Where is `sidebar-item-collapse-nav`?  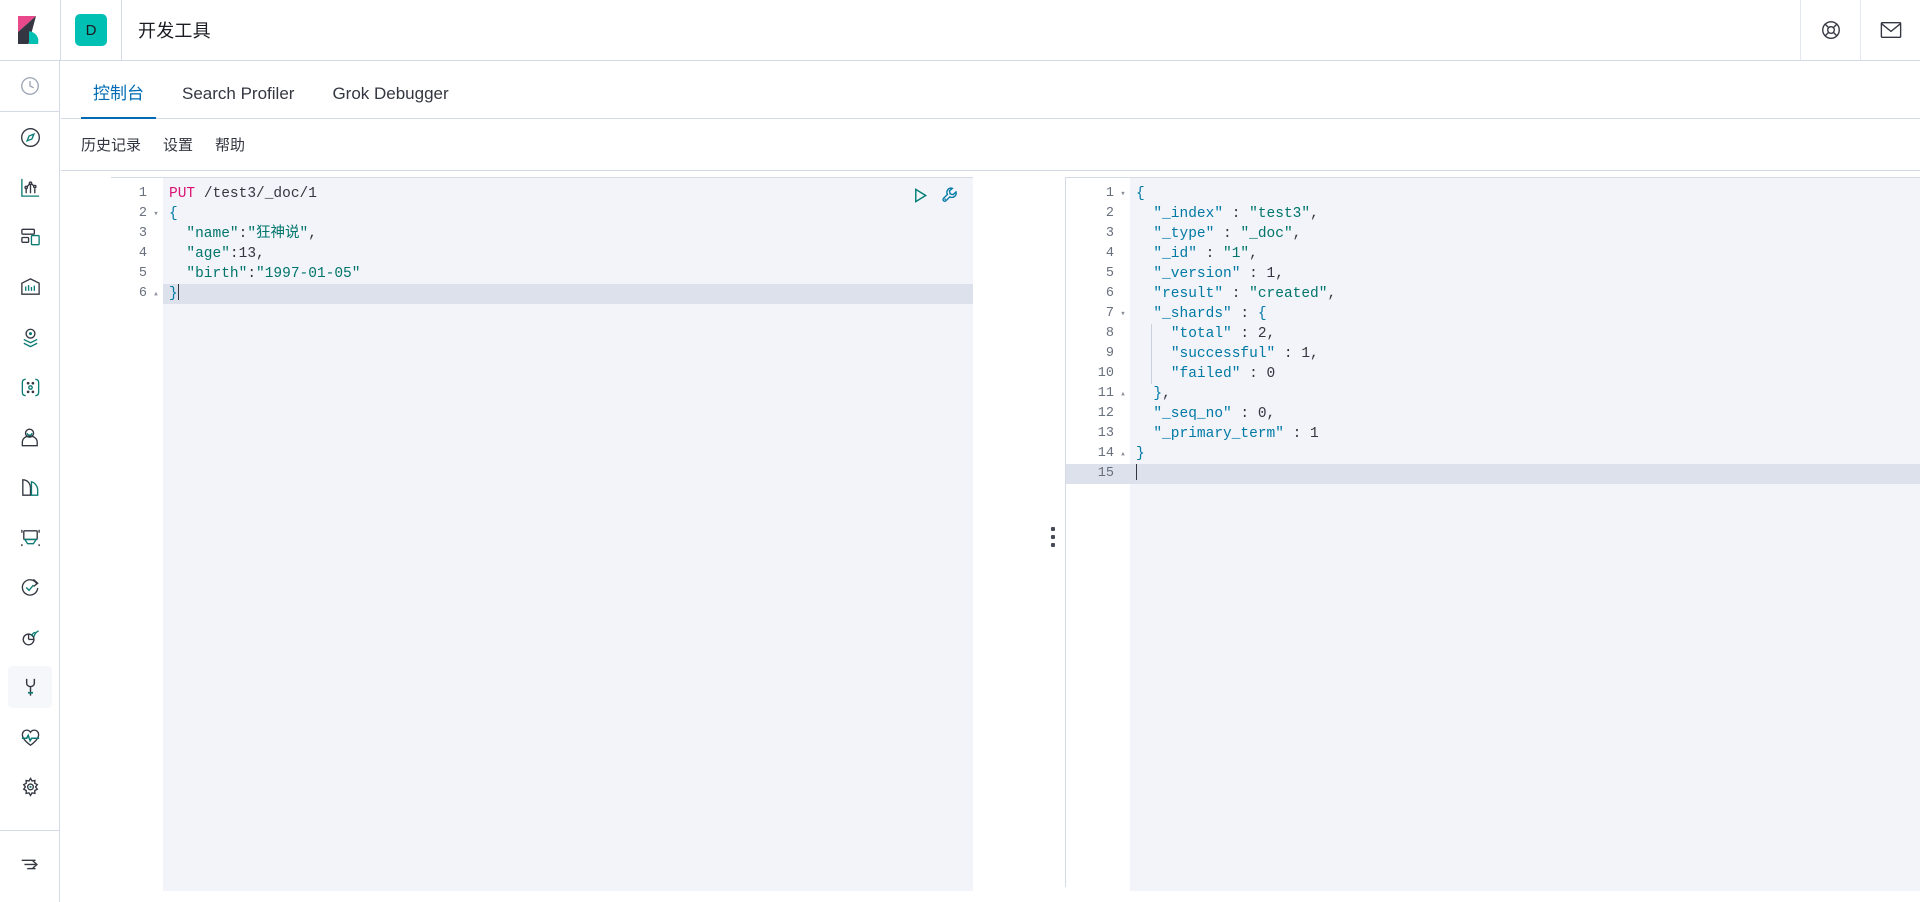
sidebar-item-collapse-nav is located at coordinates (30, 864).